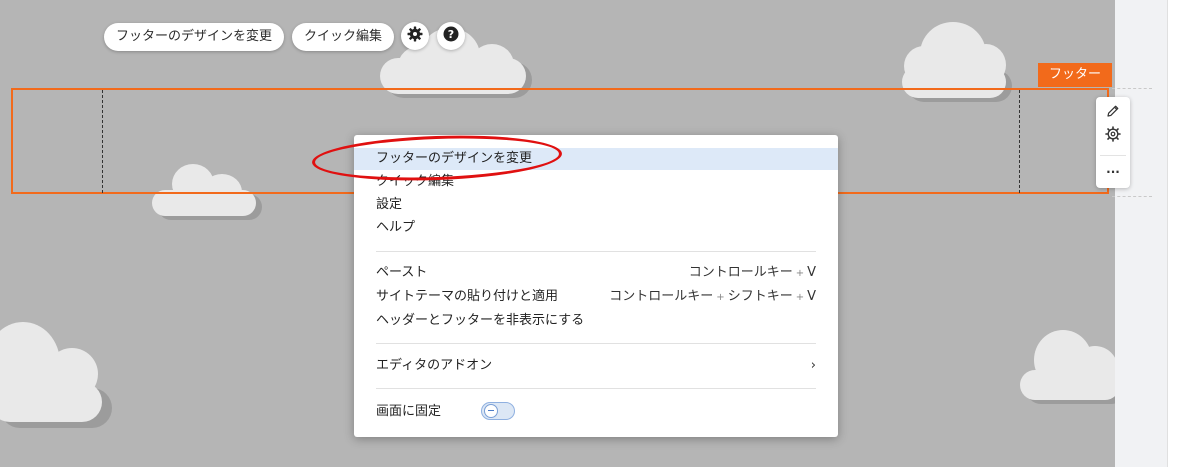 Image resolution: width=1200 pixels, height=467 pixels. I want to click on menu-item-editor-addons: エディタのアドオン ›, so click(596, 366).